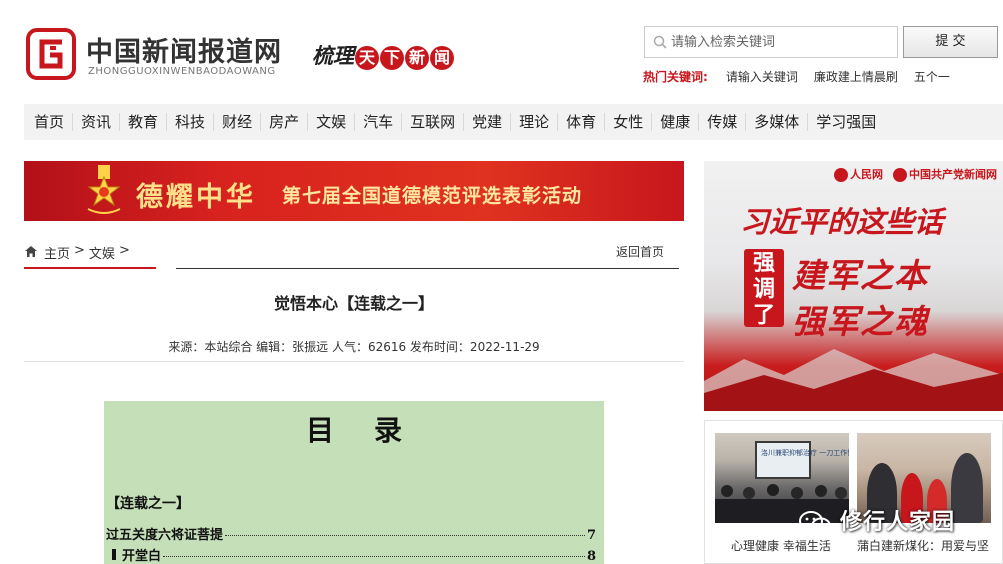  I want to click on medal-icon, so click(104, 189).